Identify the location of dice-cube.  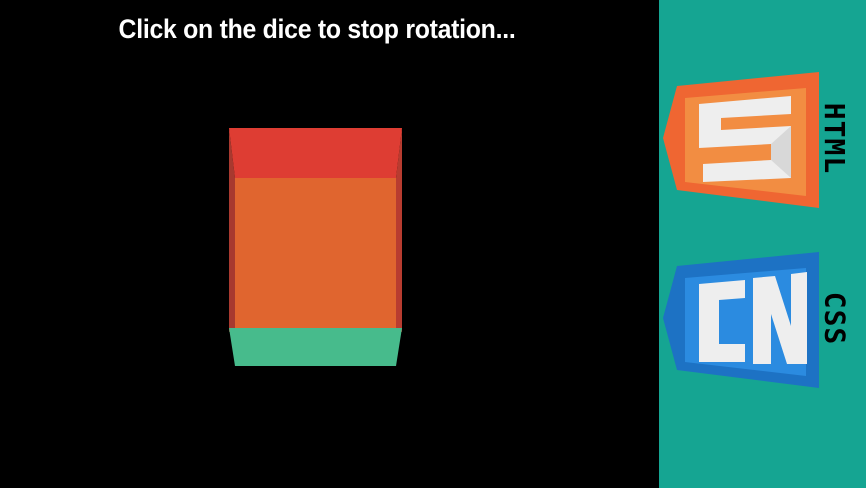
(315, 247).